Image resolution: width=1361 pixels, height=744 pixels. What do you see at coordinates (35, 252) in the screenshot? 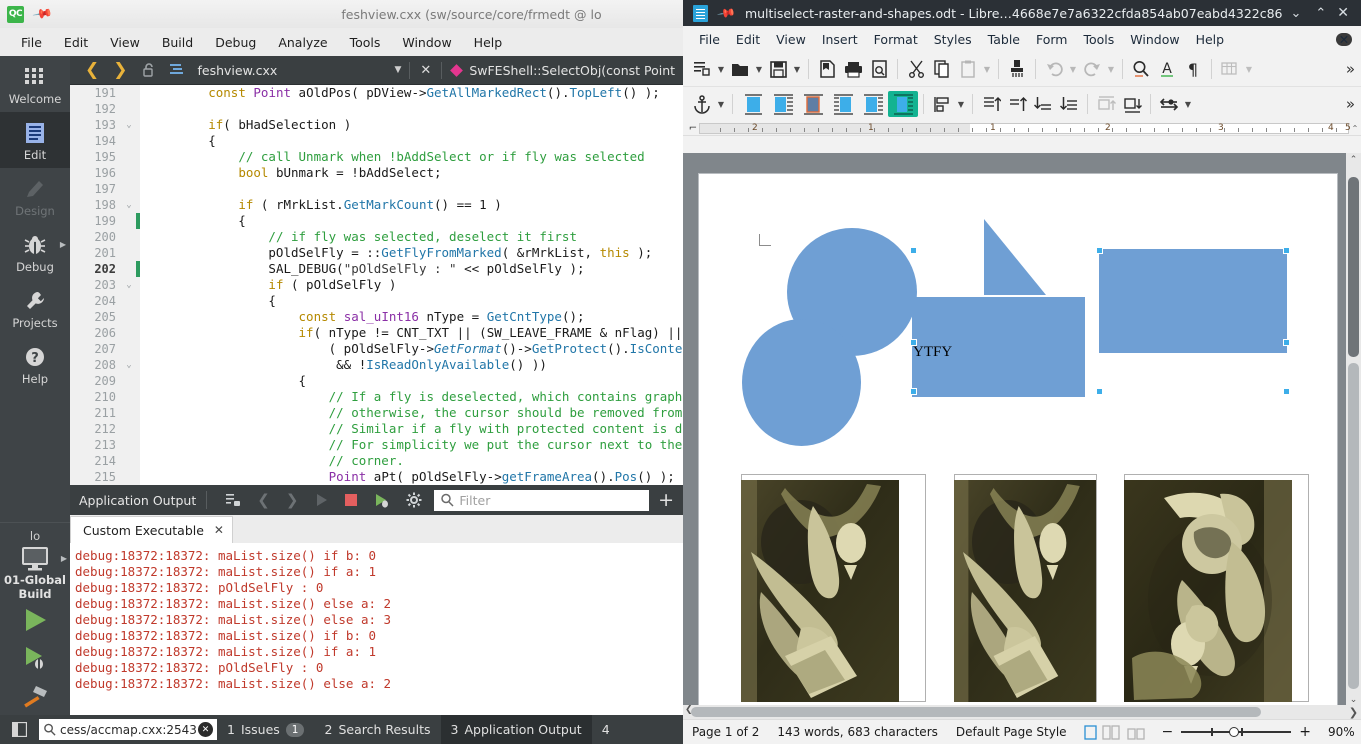
I see `sidebar-item-debug: ▶ Debug` at bounding box center [35, 252].